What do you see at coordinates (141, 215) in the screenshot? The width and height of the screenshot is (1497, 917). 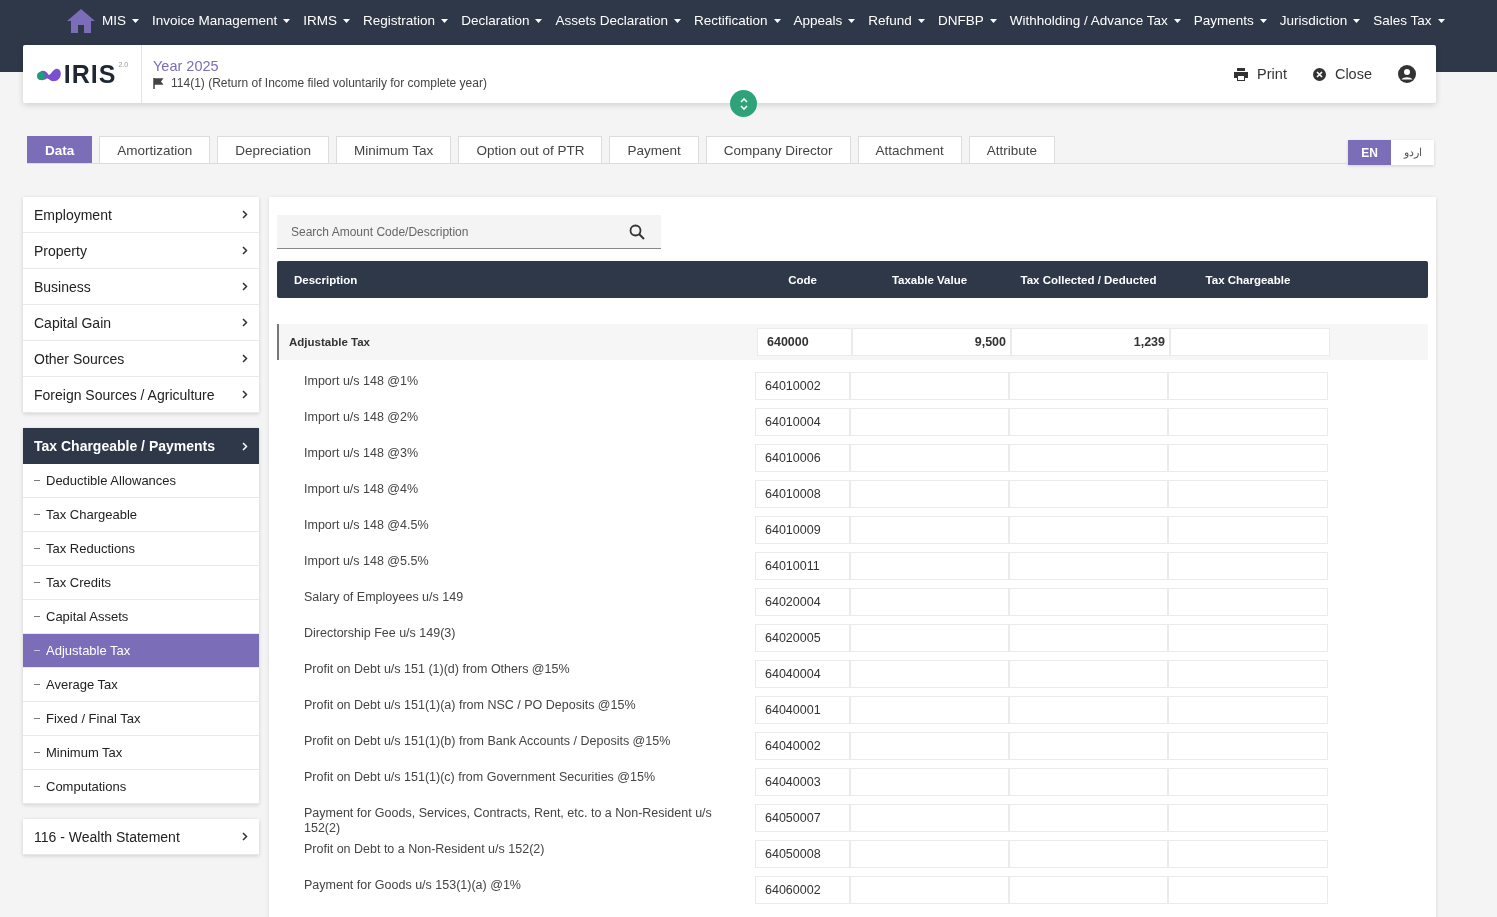 I see `sidebar-item: Employment` at bounding box center [141, 215].